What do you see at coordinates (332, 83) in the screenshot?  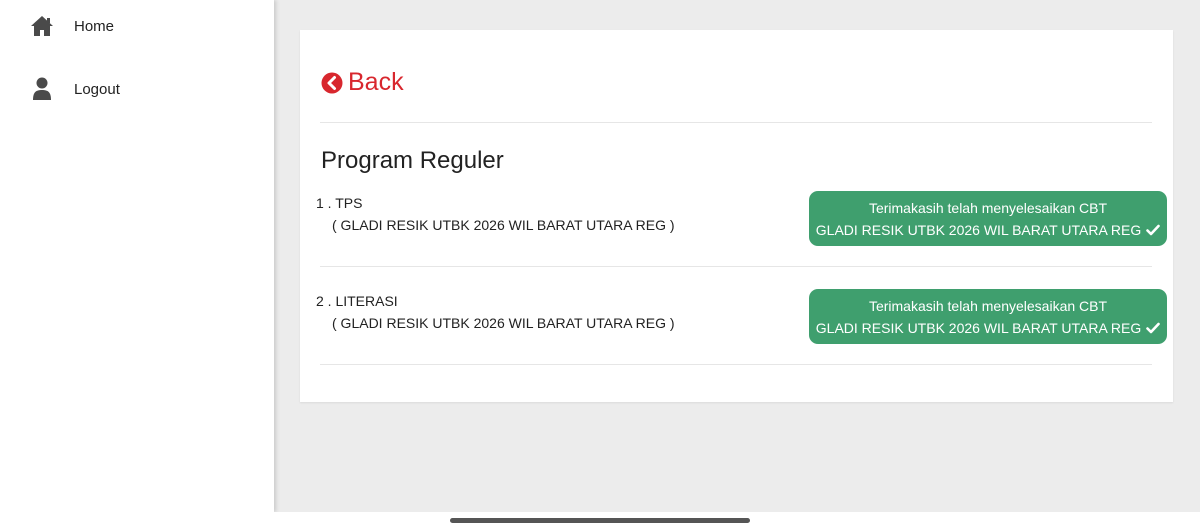 I see `chevron-left-circle-icon` at bounding box center [332, 83].